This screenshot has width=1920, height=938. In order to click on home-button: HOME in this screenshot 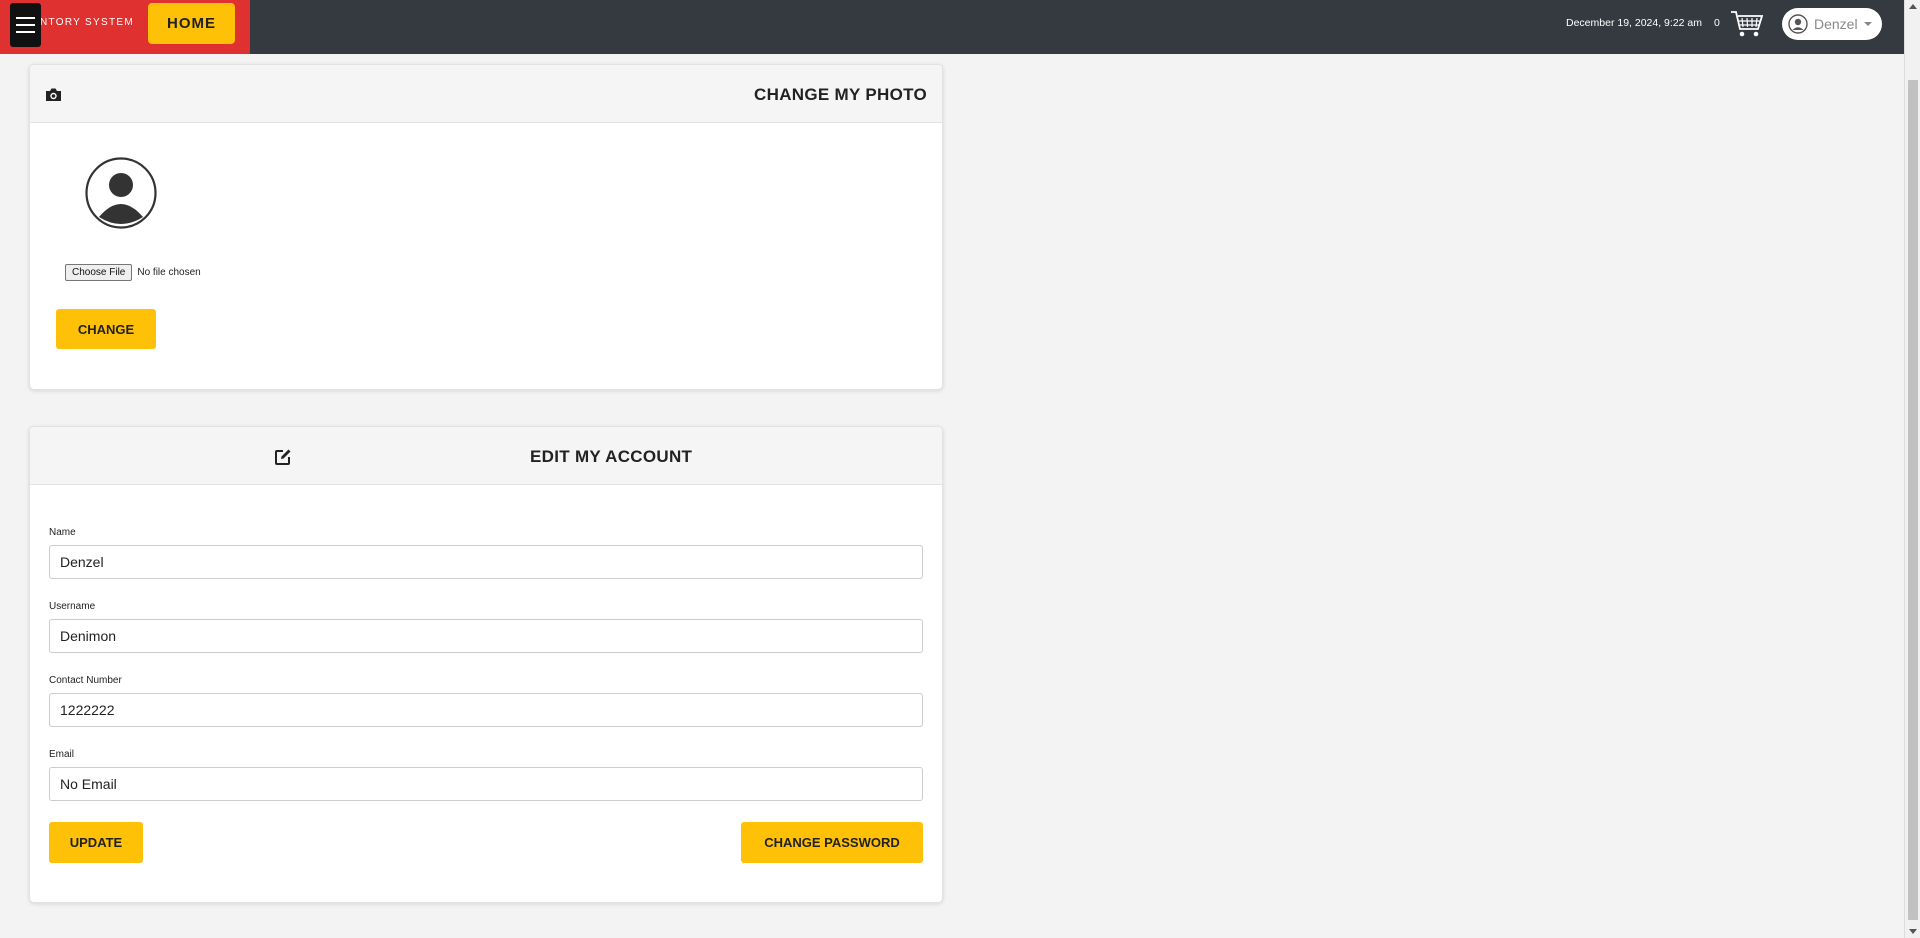, I will do `click(191, 23)`.